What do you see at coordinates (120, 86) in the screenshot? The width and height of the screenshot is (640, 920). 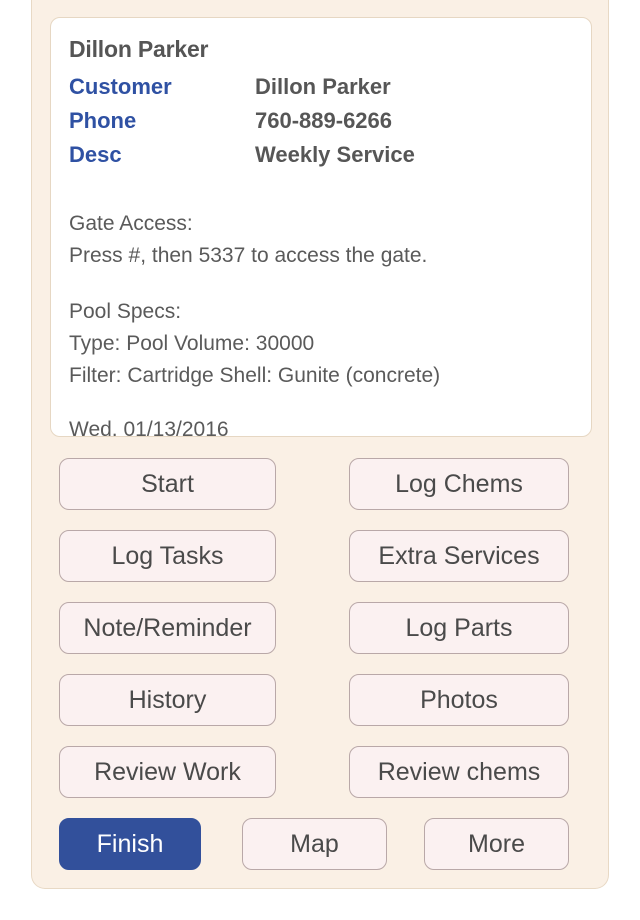 I see `detail-label-customer: Customer` at bounding box center [120, 86].